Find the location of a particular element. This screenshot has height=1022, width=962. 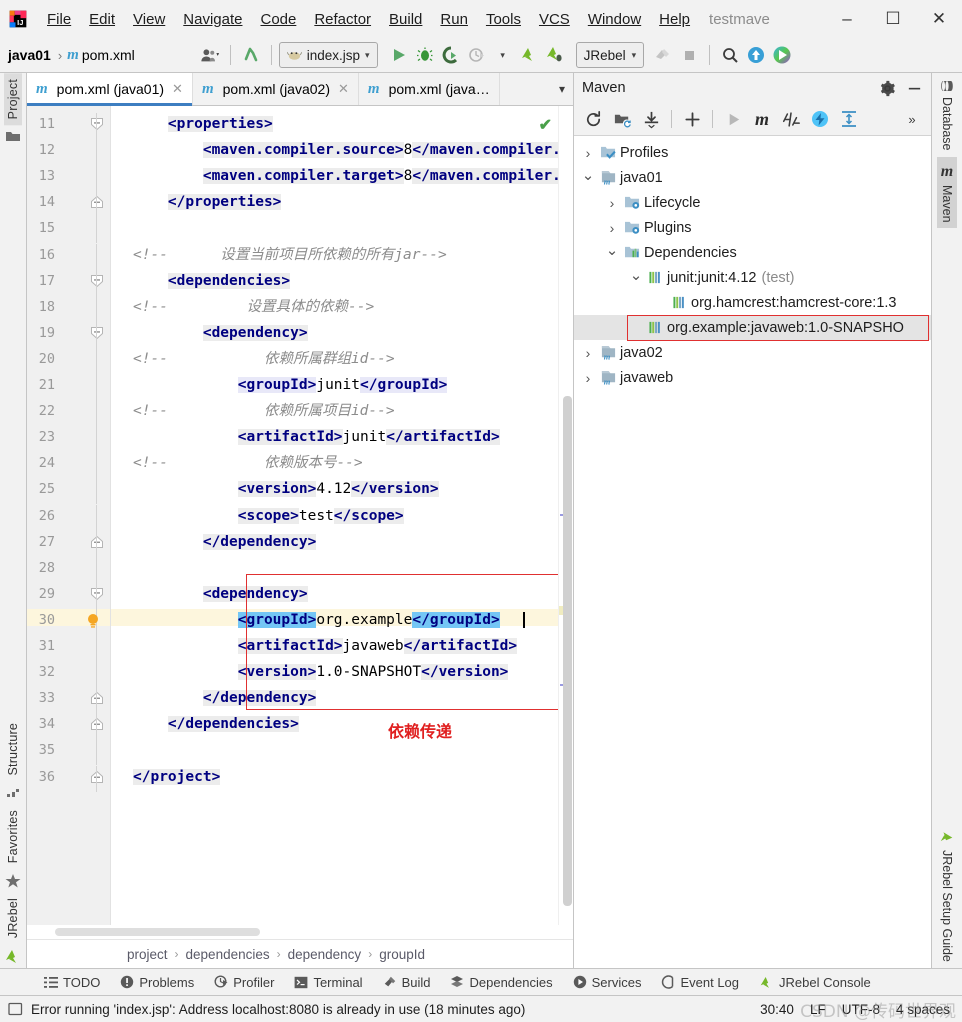

menu-help: Help is located at coordinates (674, 19).